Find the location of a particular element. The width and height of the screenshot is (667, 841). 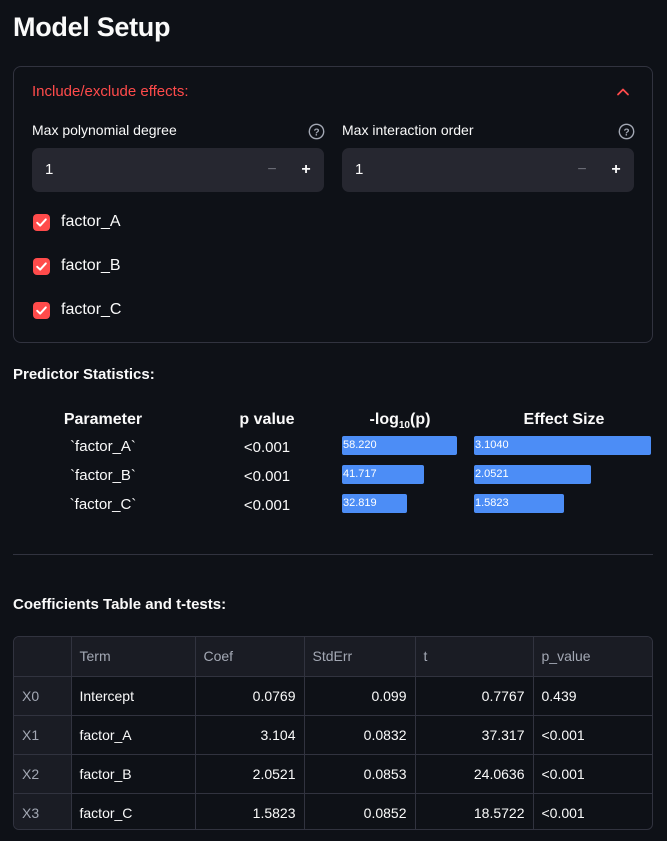

row-index-cell: X0 is located at coordinates (43, 696).